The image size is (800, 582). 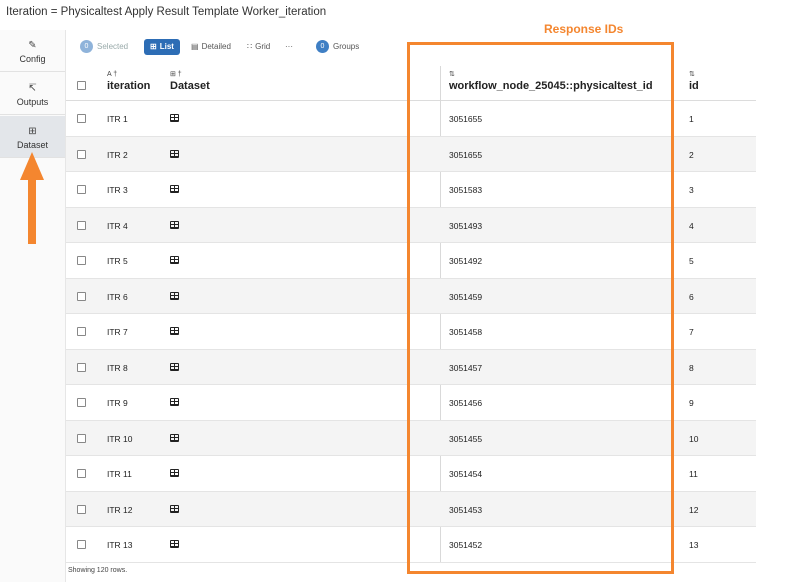 I want to click on cell-iteration: ITR 4, so click(x=117, y=225).